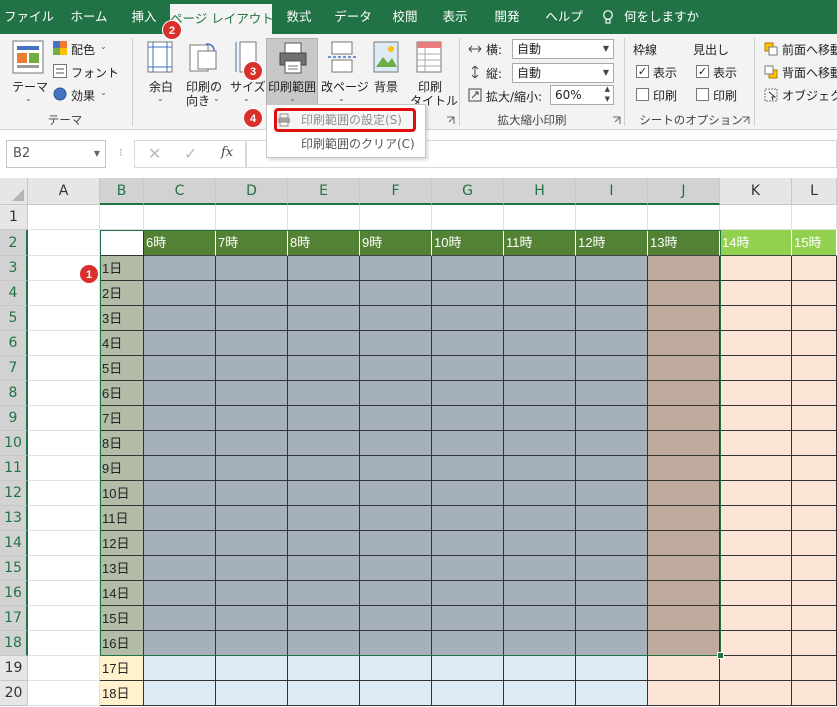 This screenshot has height=707, width=837. What do you see at coordinates (64, 191) in the screenshot?
I see `column-header-a: A` at bounding box center [64, 191].